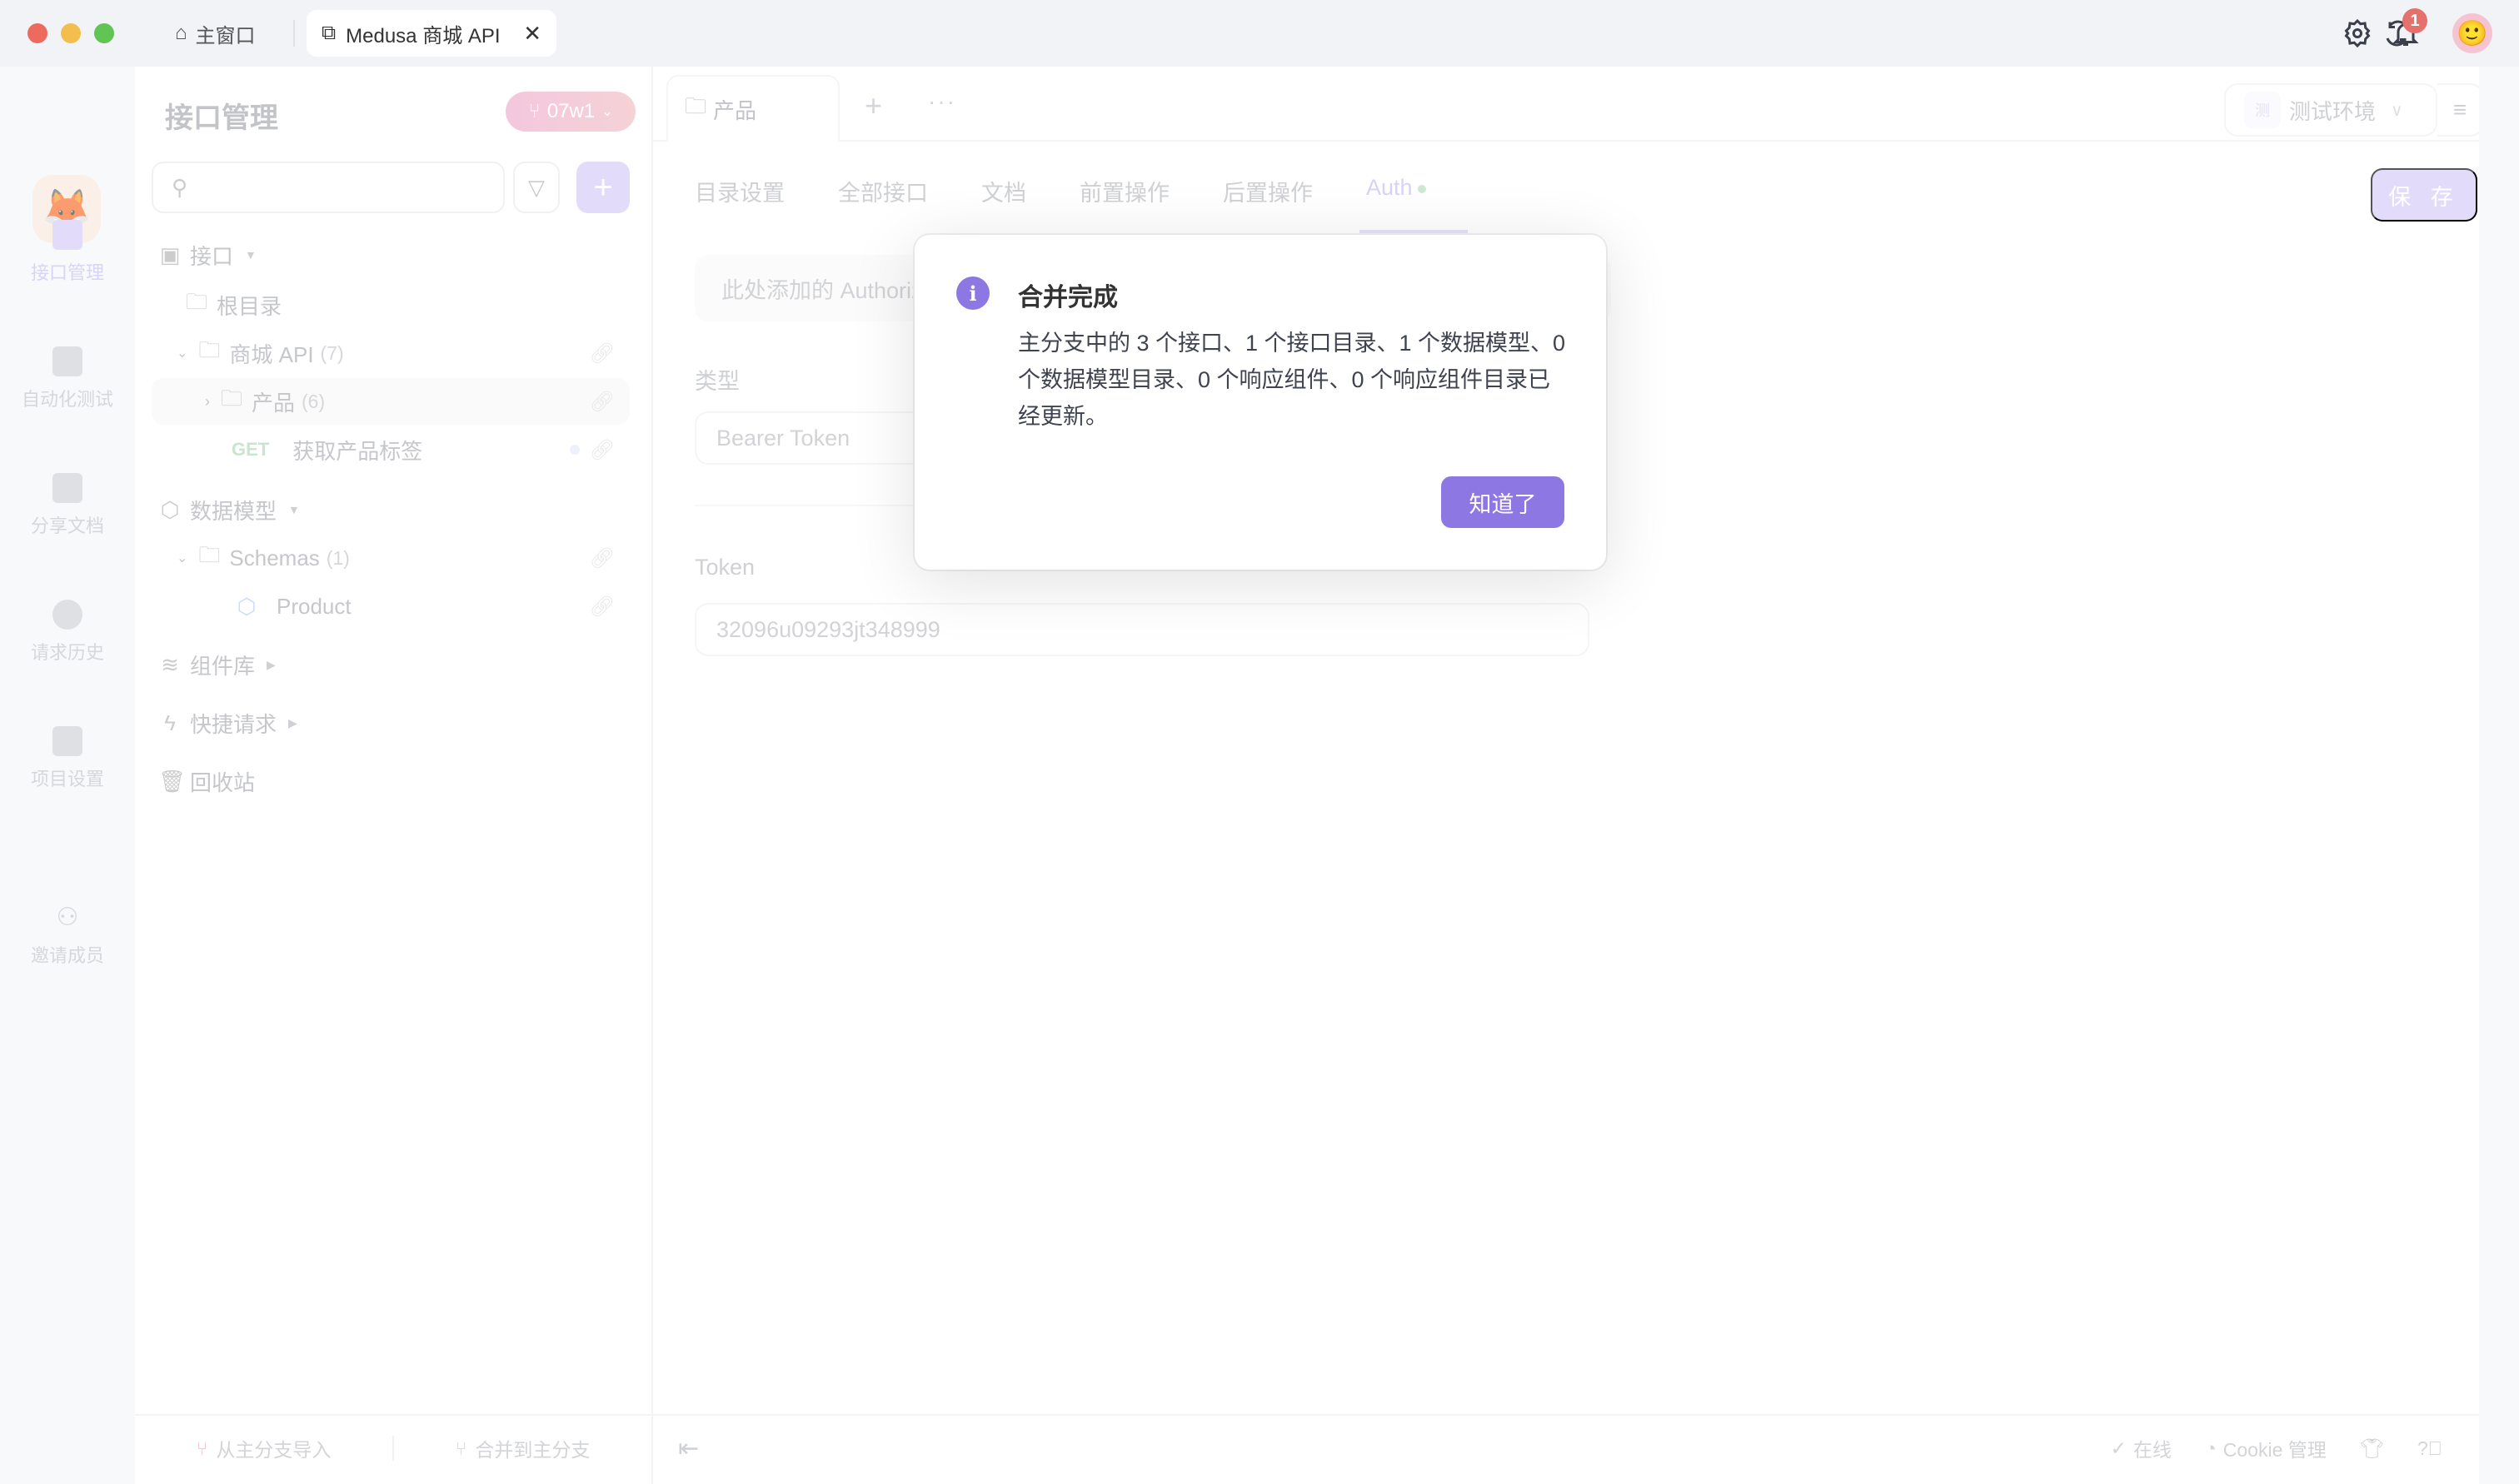 The width and height of the screenshot is (2519, 1484). Describe the element at coordinates (329, 33) in the screenshot. I see `external-link-icon: ⧉` at that location.